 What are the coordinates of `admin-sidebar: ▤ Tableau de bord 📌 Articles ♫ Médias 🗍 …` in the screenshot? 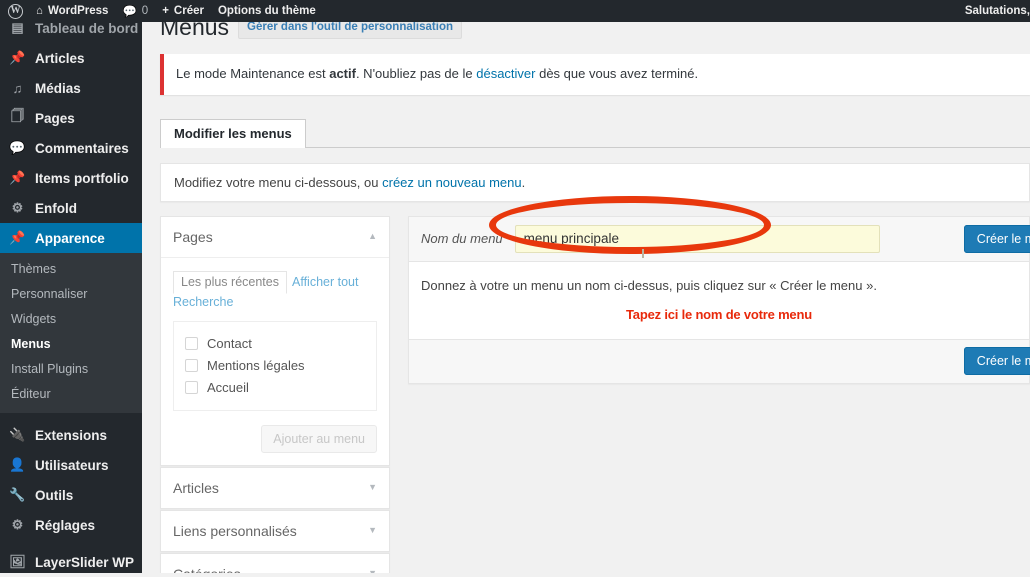 It's located at (75, 297).